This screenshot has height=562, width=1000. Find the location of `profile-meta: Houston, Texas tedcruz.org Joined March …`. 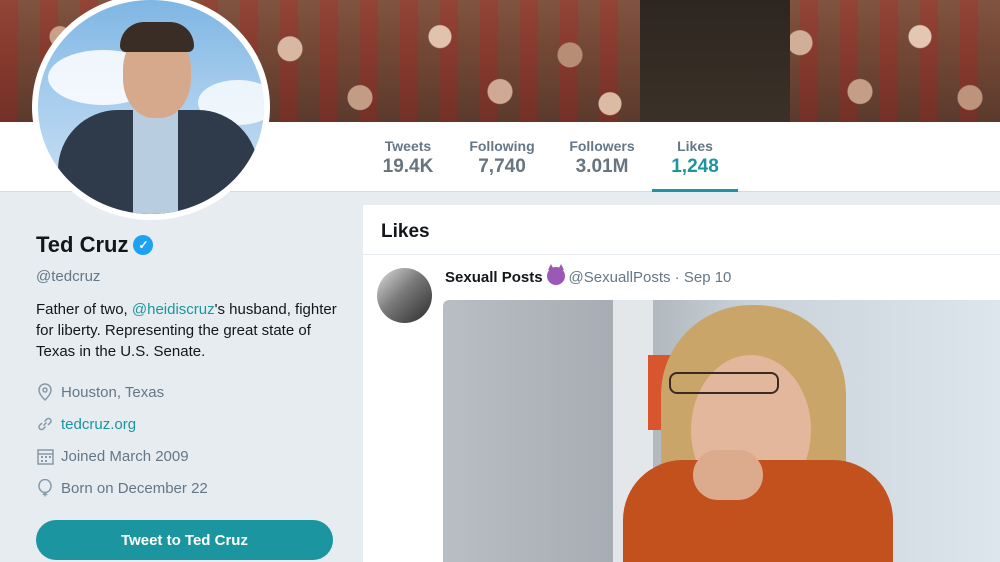

profile-meta: Houston, Texas tedcruz.org Joined March … is located at coordinates (191, 440).